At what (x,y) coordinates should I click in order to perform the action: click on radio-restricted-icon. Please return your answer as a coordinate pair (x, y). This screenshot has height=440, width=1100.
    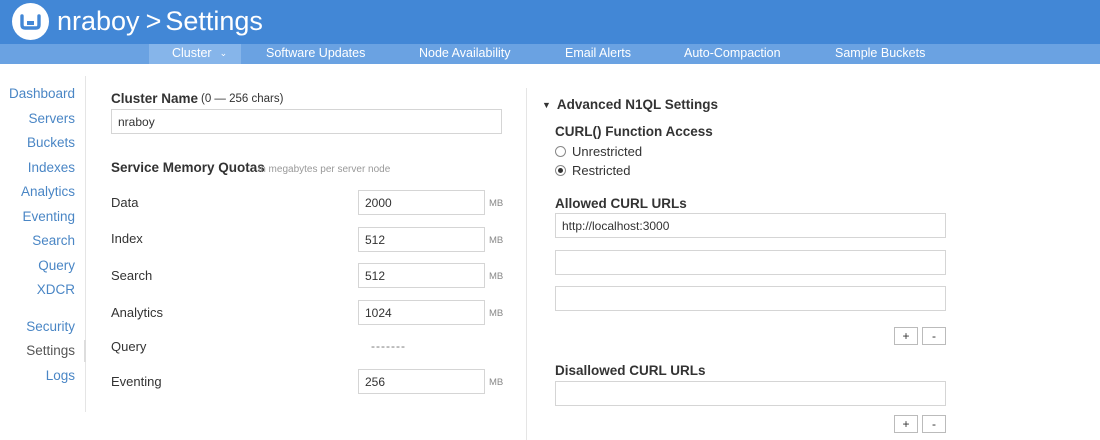
    Looking at the image, I should click on (560, 170).